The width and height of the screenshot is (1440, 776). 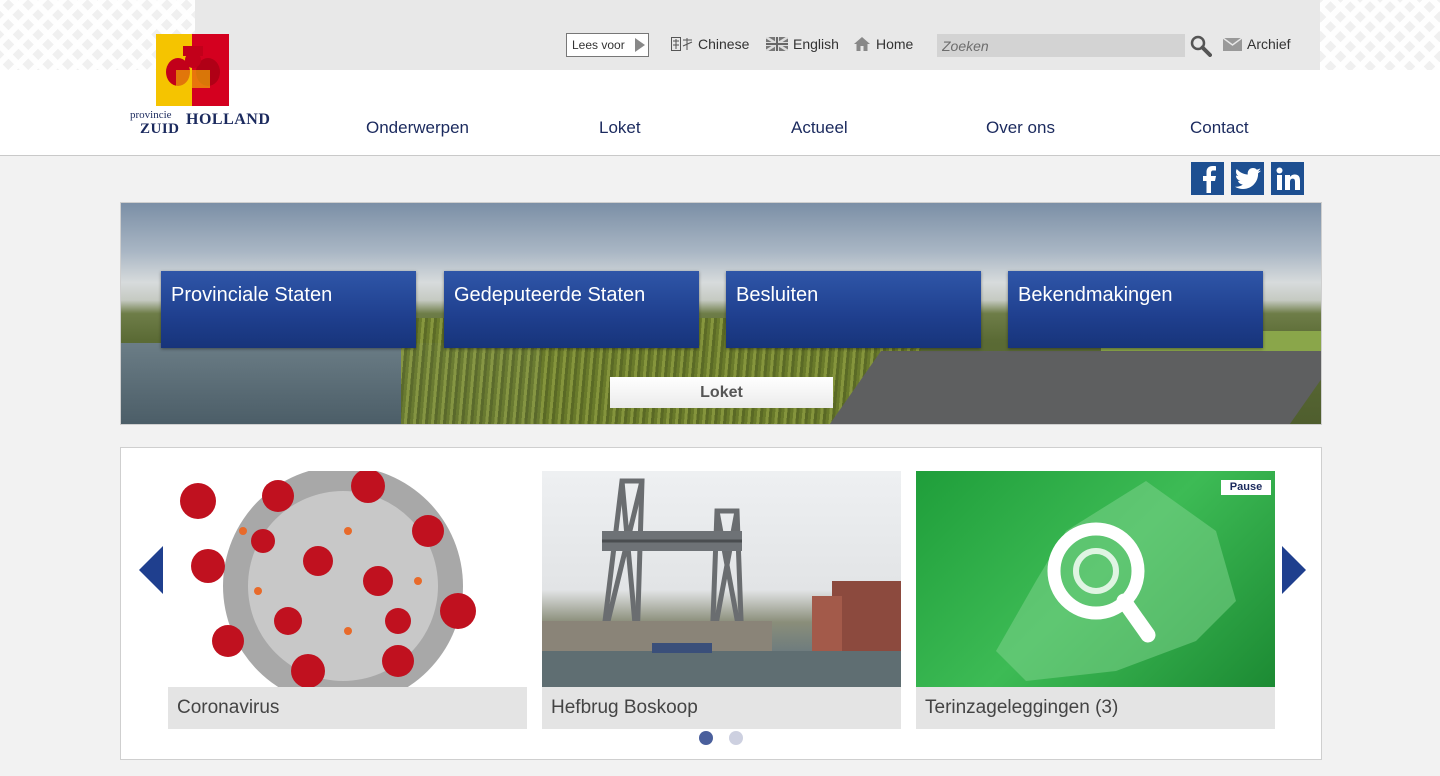 I want to click on lift-bridge-illustration-icon, so click(x=721, y=582).